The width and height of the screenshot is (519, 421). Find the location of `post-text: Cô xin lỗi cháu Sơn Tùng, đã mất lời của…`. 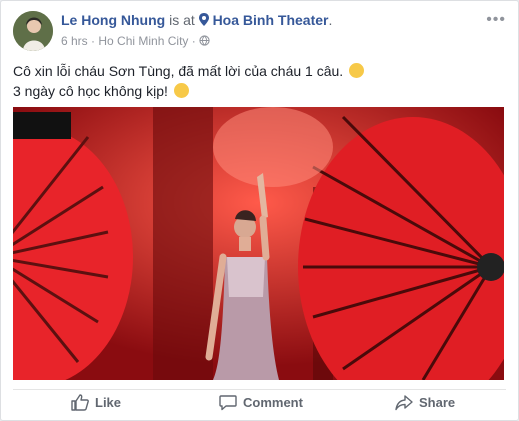

post-text: Cô xin lỗi cháu Sơn Tùng, đã mất lời của… is located at coordinates (189, 81).